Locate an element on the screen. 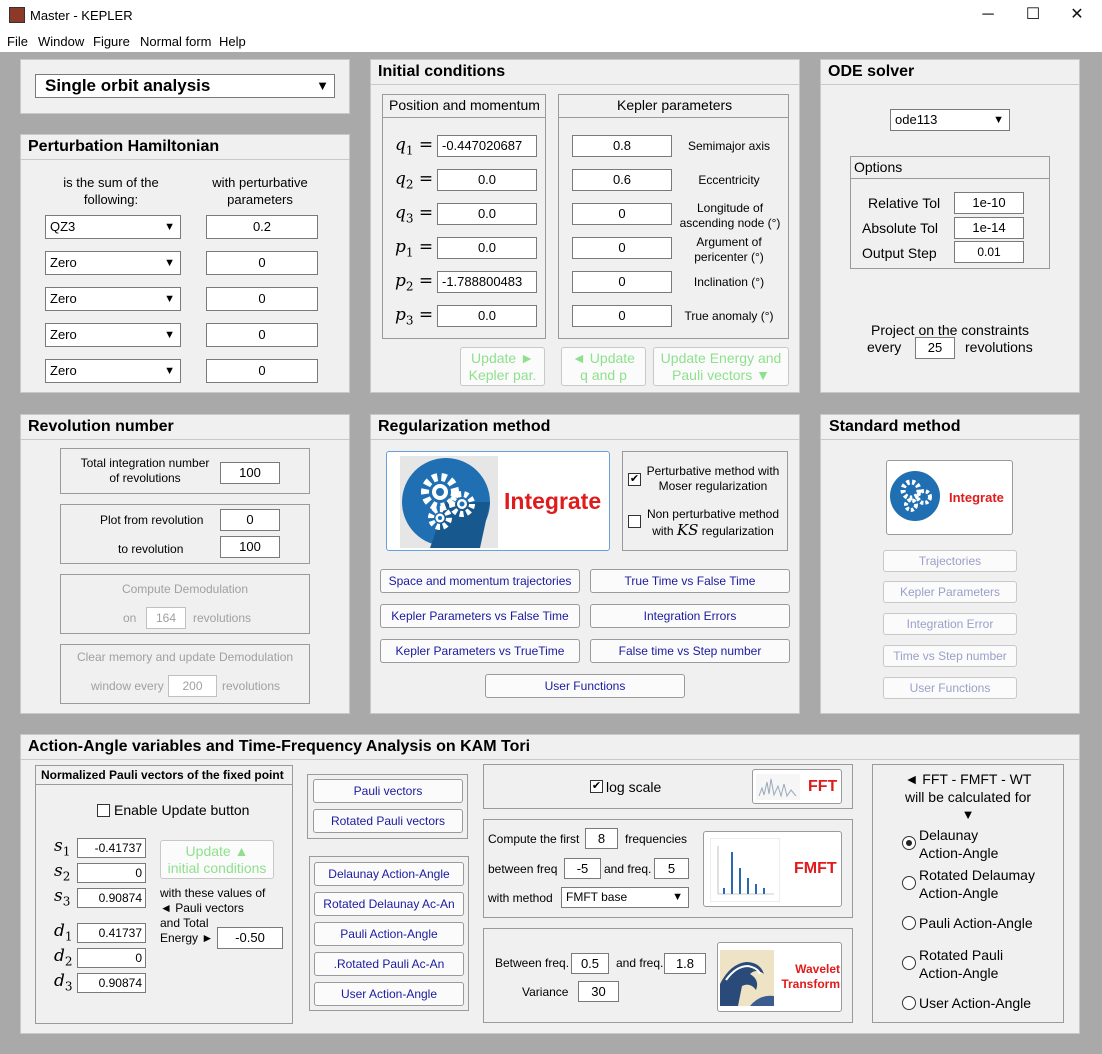 The height and width of the screenshot is (1054, 1102). true-vs-false-time-button: True Time vs False Time is located at coordinates (690, 581).